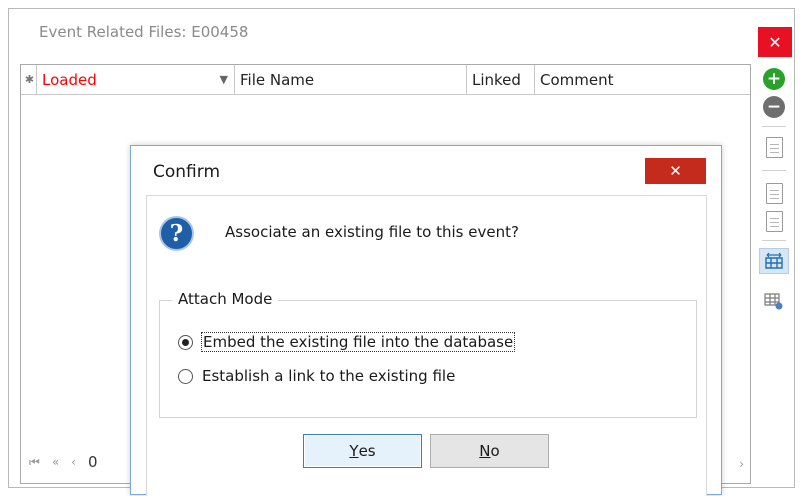  Describe the element at coordinates (185, 376) in the screenshot. I see `link-radio` at that location.